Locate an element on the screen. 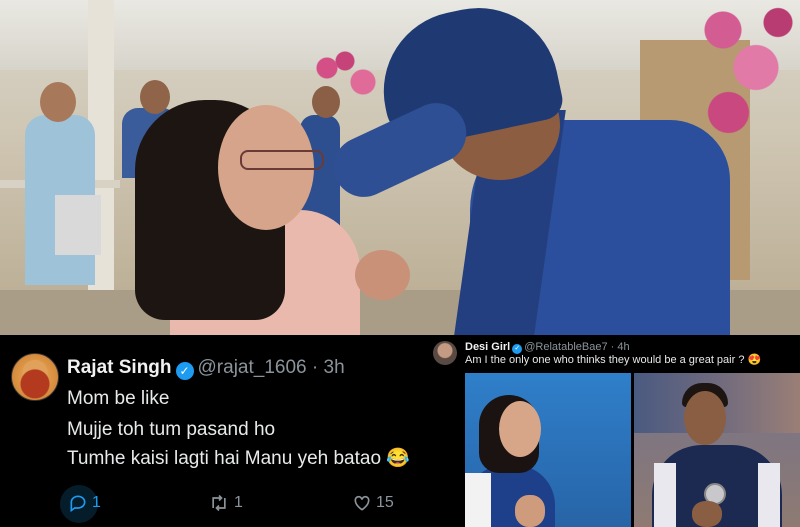 The image size is (800, 527). verified-badge-icon: ✓ is located at coordinates (184, 371).